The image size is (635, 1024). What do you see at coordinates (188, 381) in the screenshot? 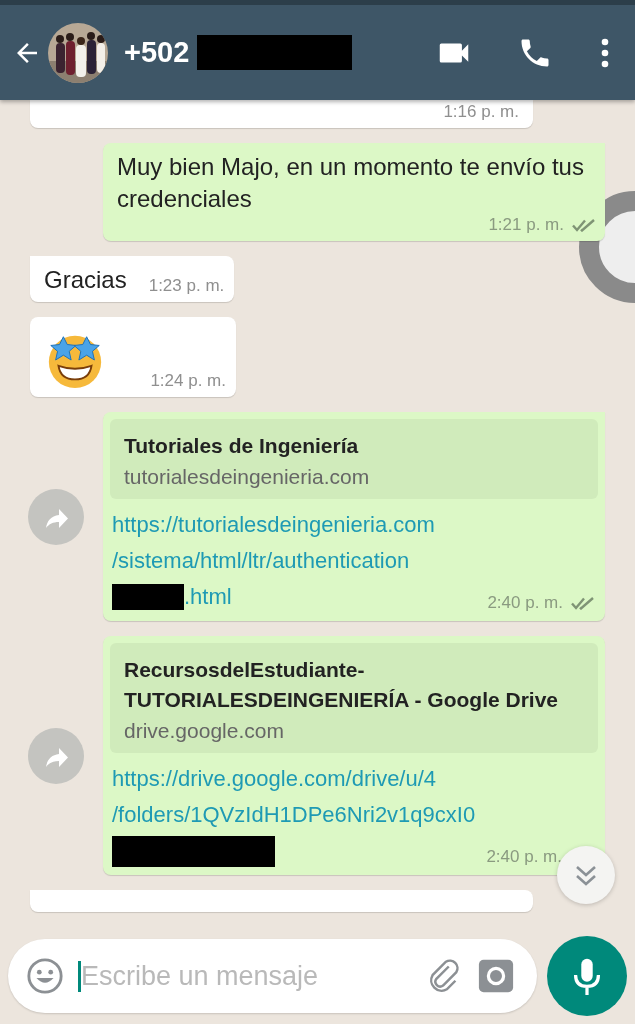
I see `message-time: 1:24 p. m.` at bounding box center [188, 381].